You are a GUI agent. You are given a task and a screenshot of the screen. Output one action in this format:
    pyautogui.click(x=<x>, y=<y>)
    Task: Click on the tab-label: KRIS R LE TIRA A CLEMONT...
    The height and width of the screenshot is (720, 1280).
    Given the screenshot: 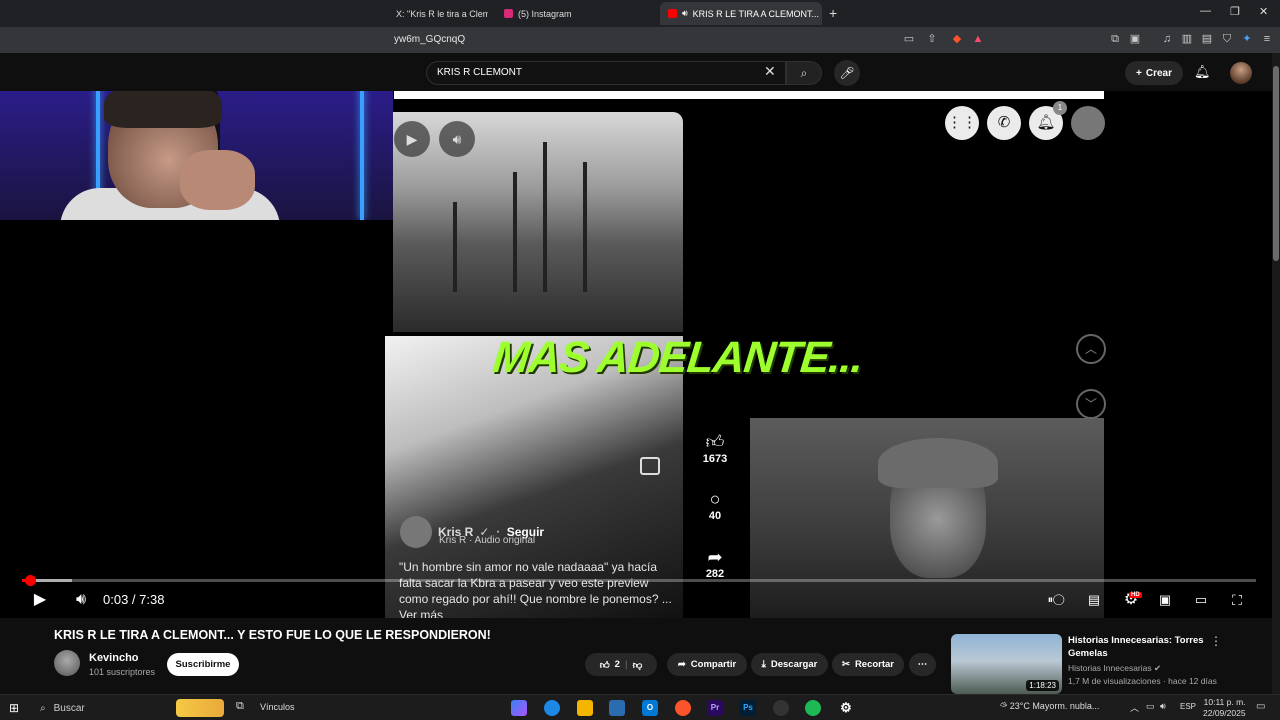 What is the action you would take?
    pyautogui.click(x=756, y=13)
    